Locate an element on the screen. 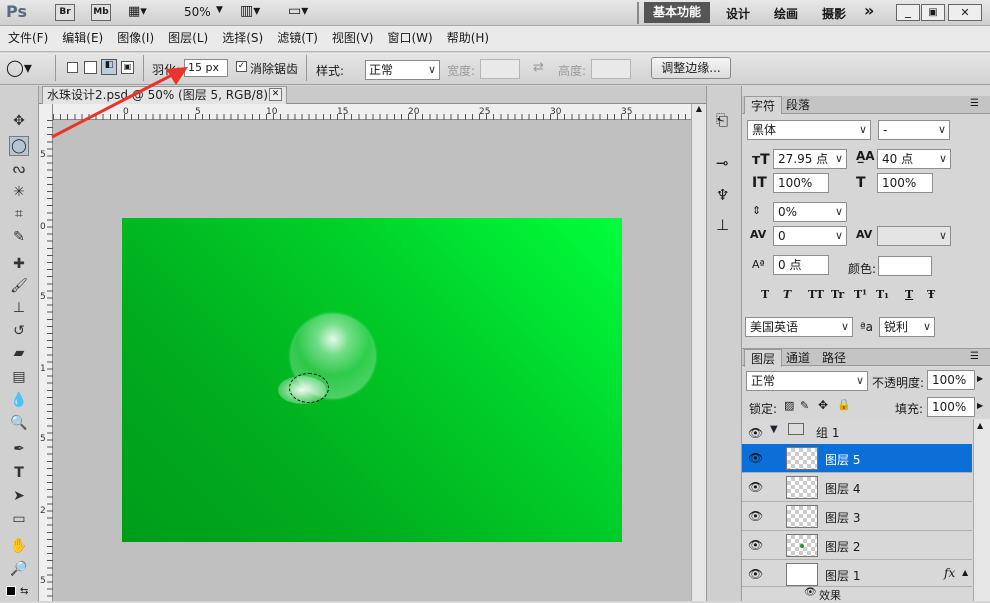  arrange-documents-icon: ▥▾ is located at coordinates (250, 11).